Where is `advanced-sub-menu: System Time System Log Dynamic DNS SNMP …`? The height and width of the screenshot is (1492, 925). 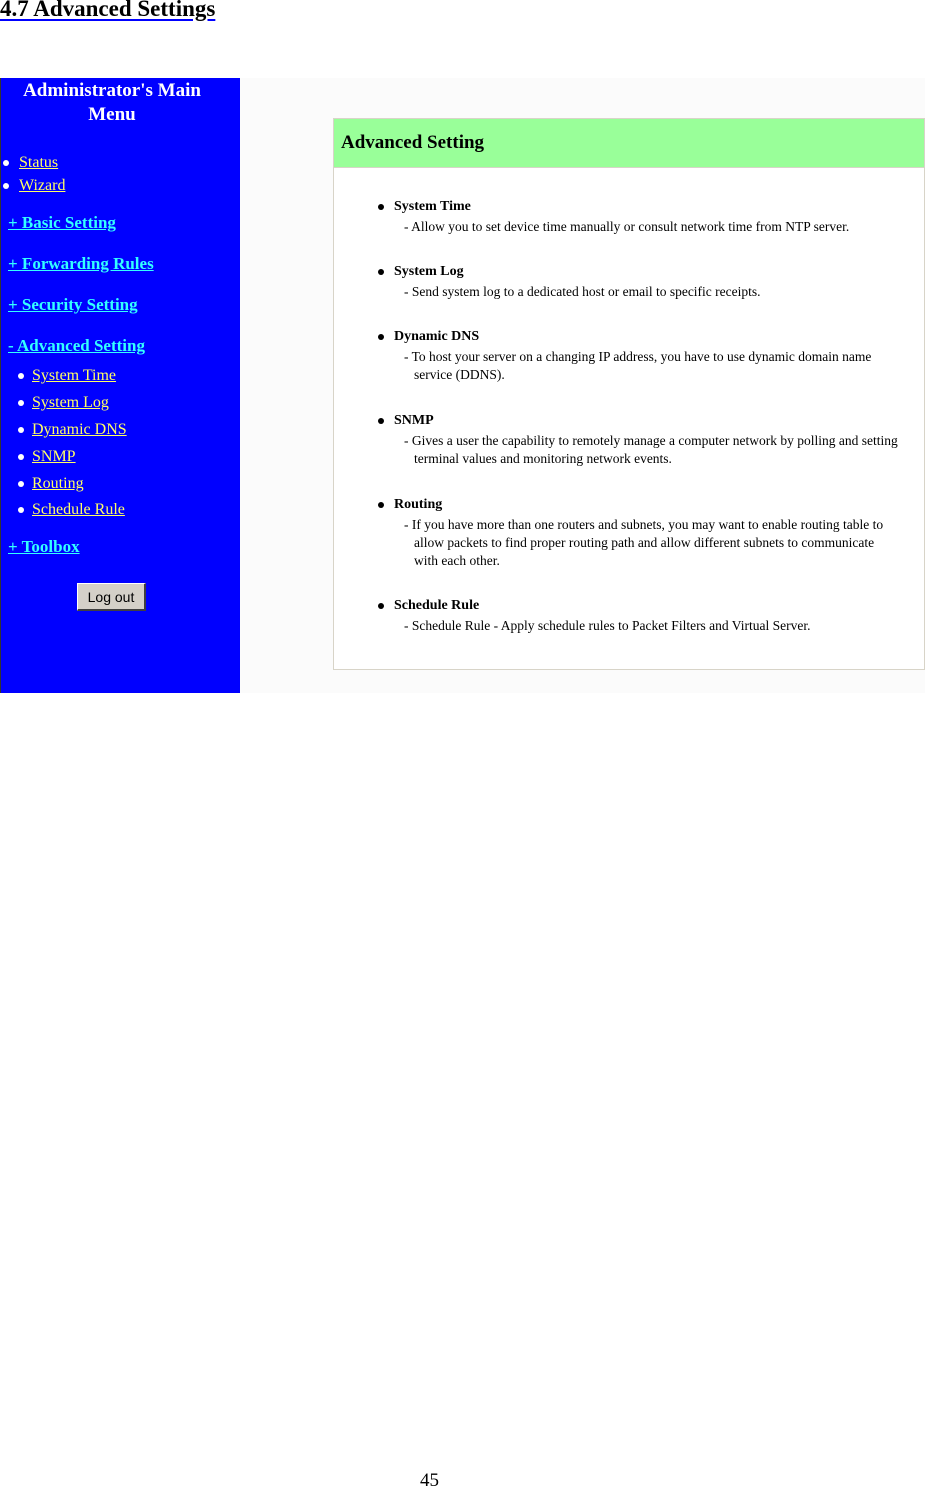 advanced-sub-menu: System Time System Log Dynamic DNS SNMP … is located at coordinates (72, 443).